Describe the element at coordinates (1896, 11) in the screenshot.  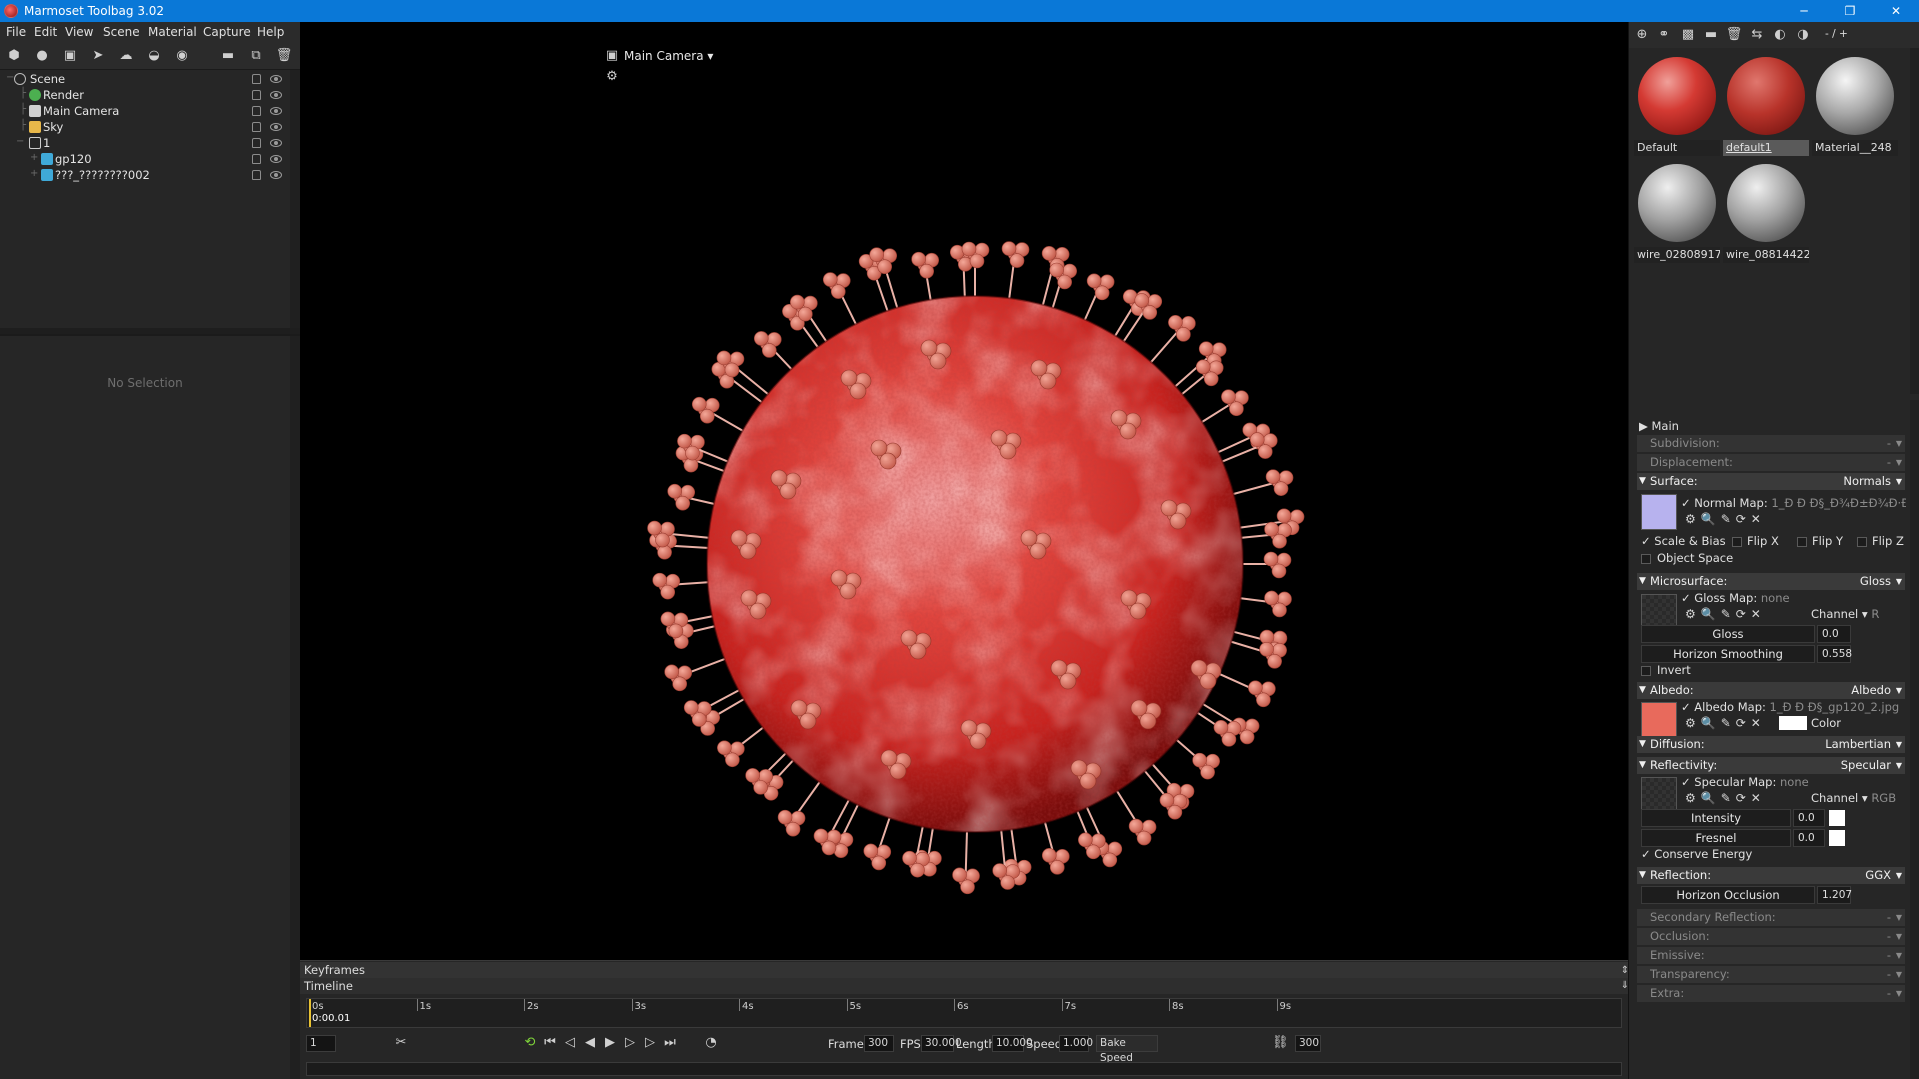
I see `close-button: ✕` at that location.